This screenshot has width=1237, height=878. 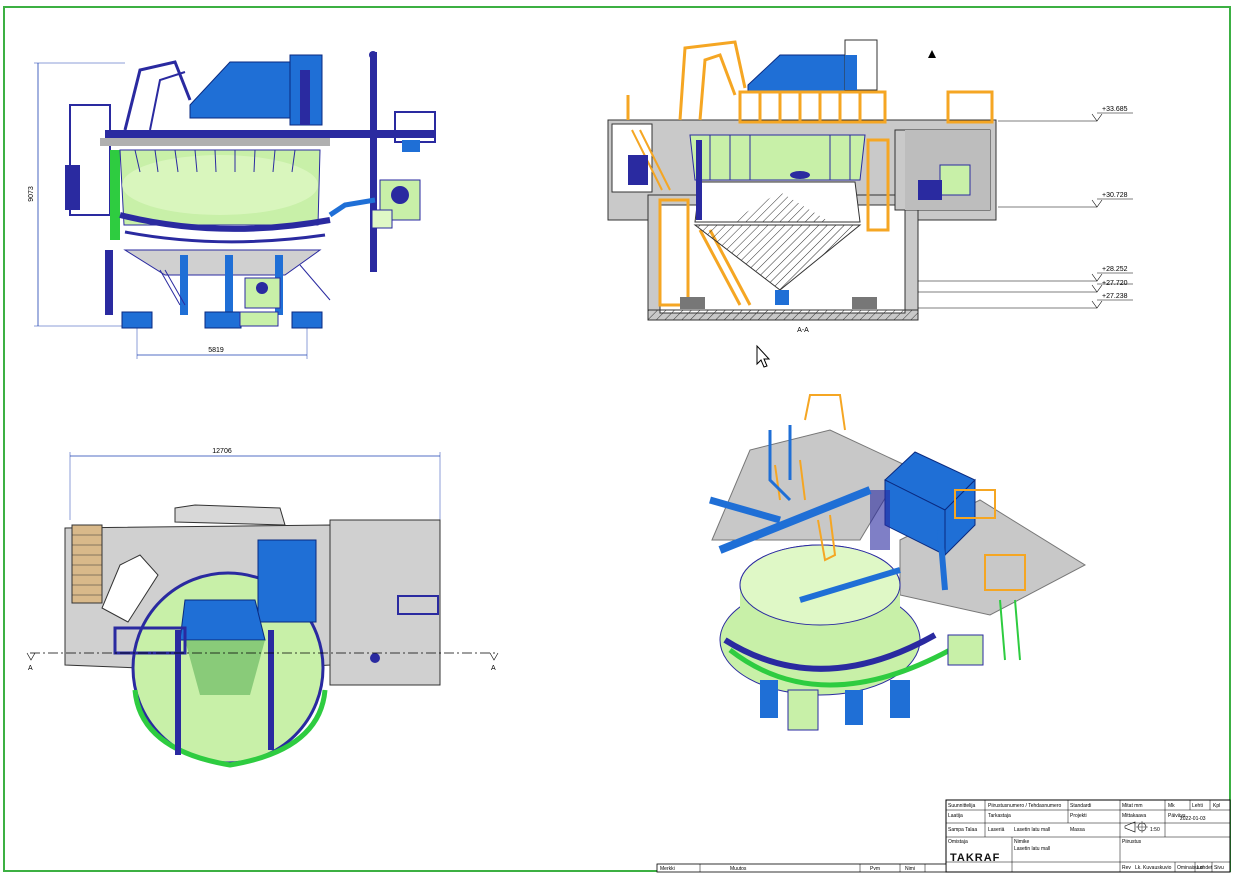 What do you see at coordinates (1132, 842) in the screenshot?
I see `tb-drawing: Piirustus` at bounding box center [1132, 842].